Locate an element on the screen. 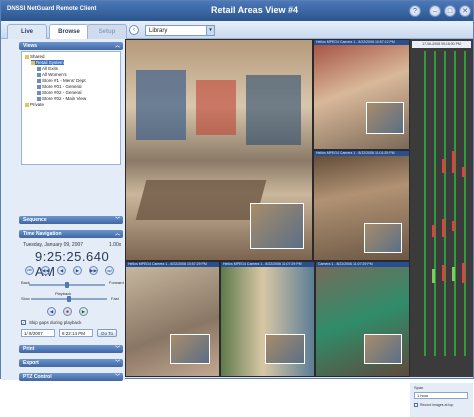 The width and height of the screenshot is (474, 417). tab-setup: Setup is located at coordinates (107, 31).